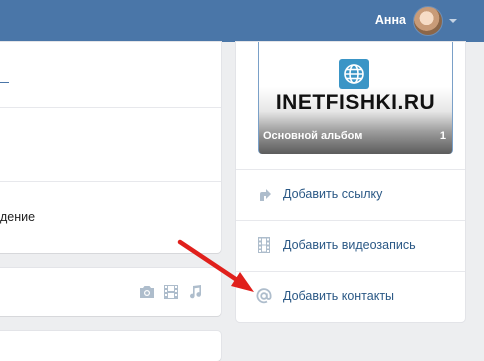 This screenshot has width=484, height=361. I want to click on add-video-button: Добавить видеозапись, so click(350, 246).